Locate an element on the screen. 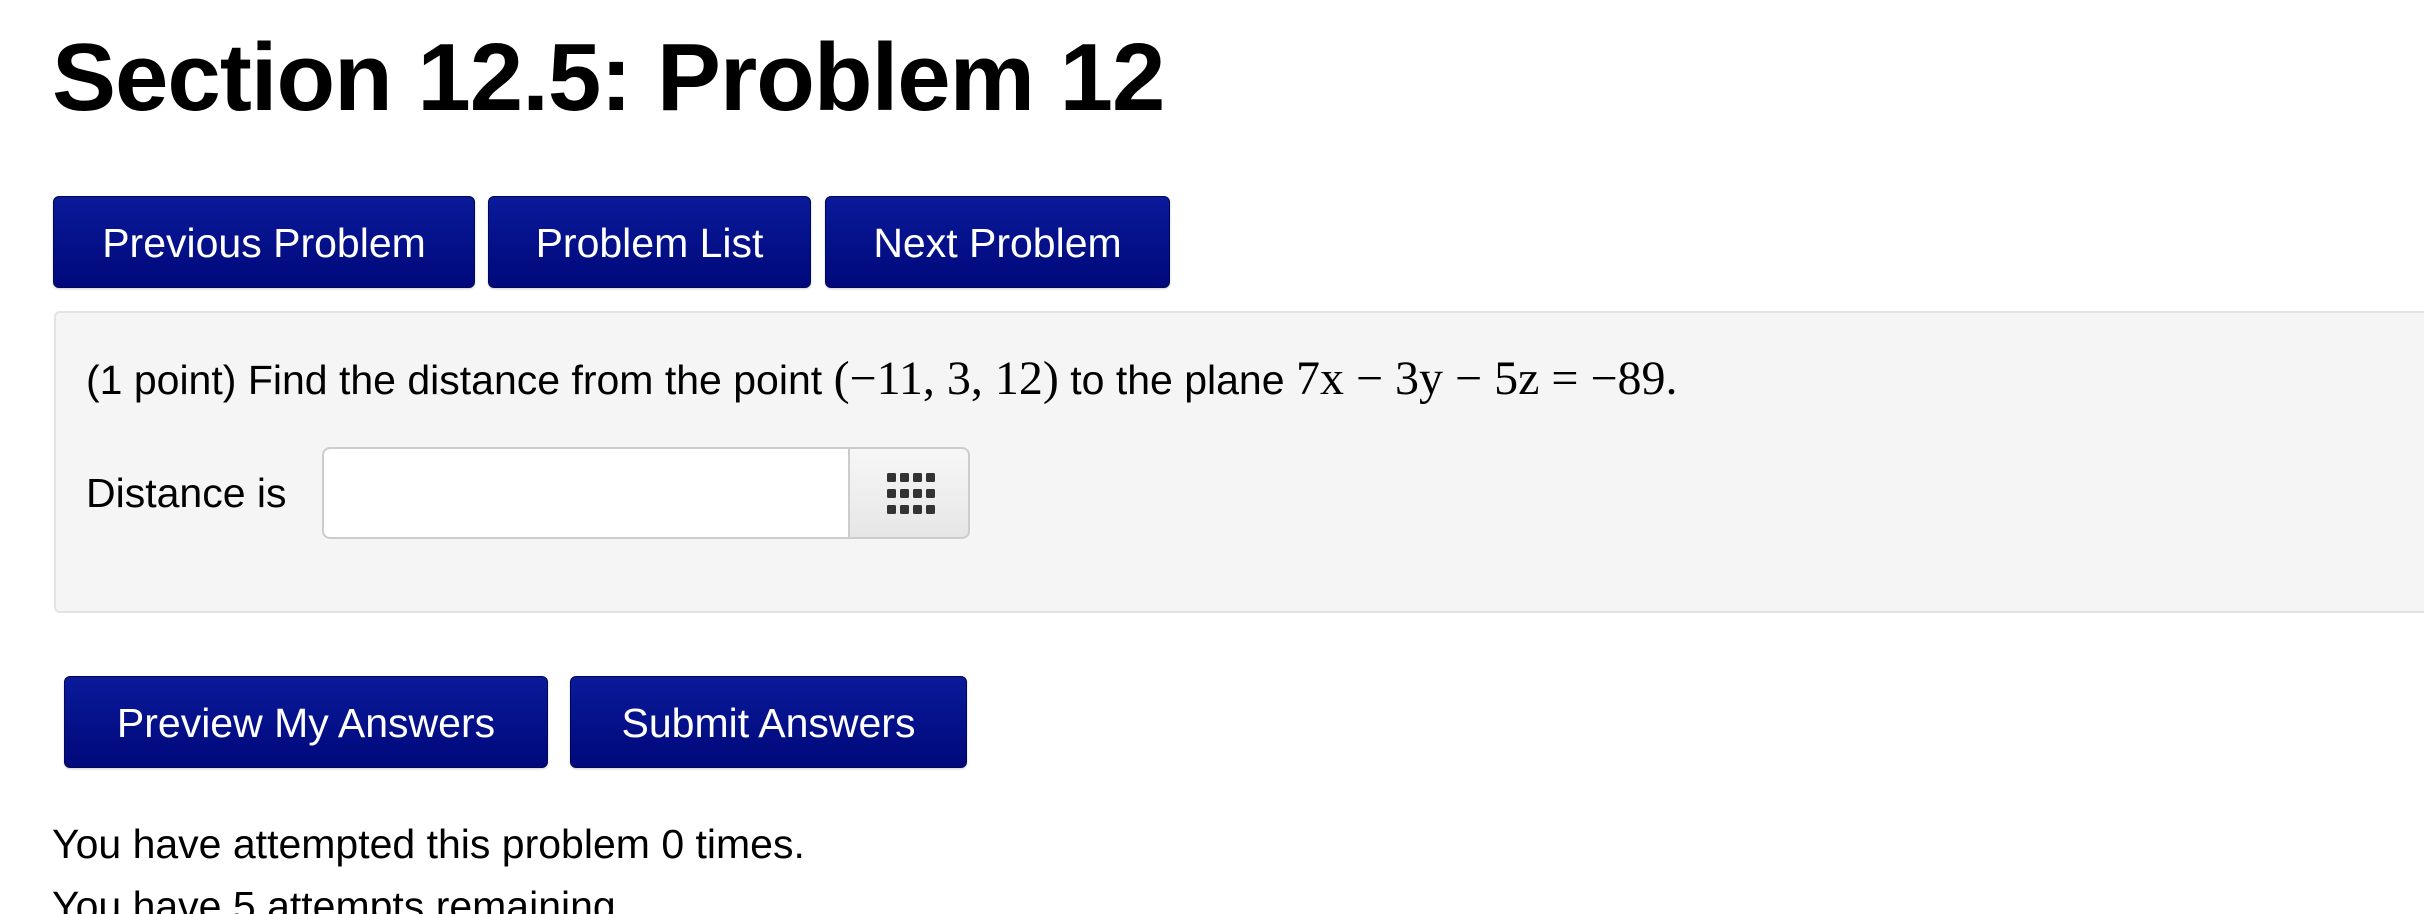 The image size is (2424, 914). problem-list-button: Problem List is located at coordinates (649, 242).